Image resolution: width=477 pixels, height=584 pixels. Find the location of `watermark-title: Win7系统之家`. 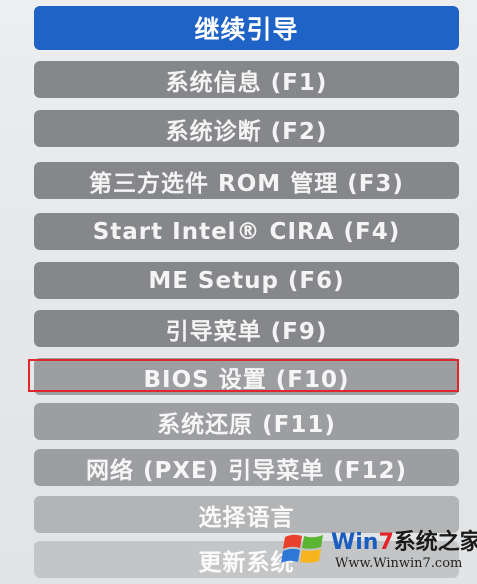

watermark-title: Win7系统之家 is located at coordinates (404, 540).